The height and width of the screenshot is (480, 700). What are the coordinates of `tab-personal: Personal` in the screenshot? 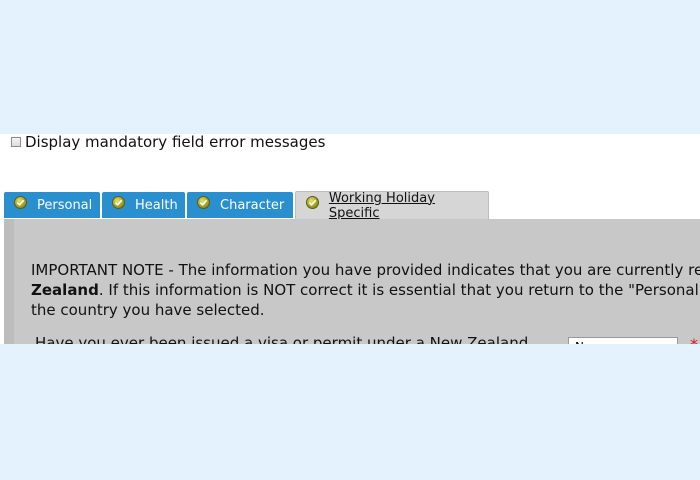 It's located at (52, 205).